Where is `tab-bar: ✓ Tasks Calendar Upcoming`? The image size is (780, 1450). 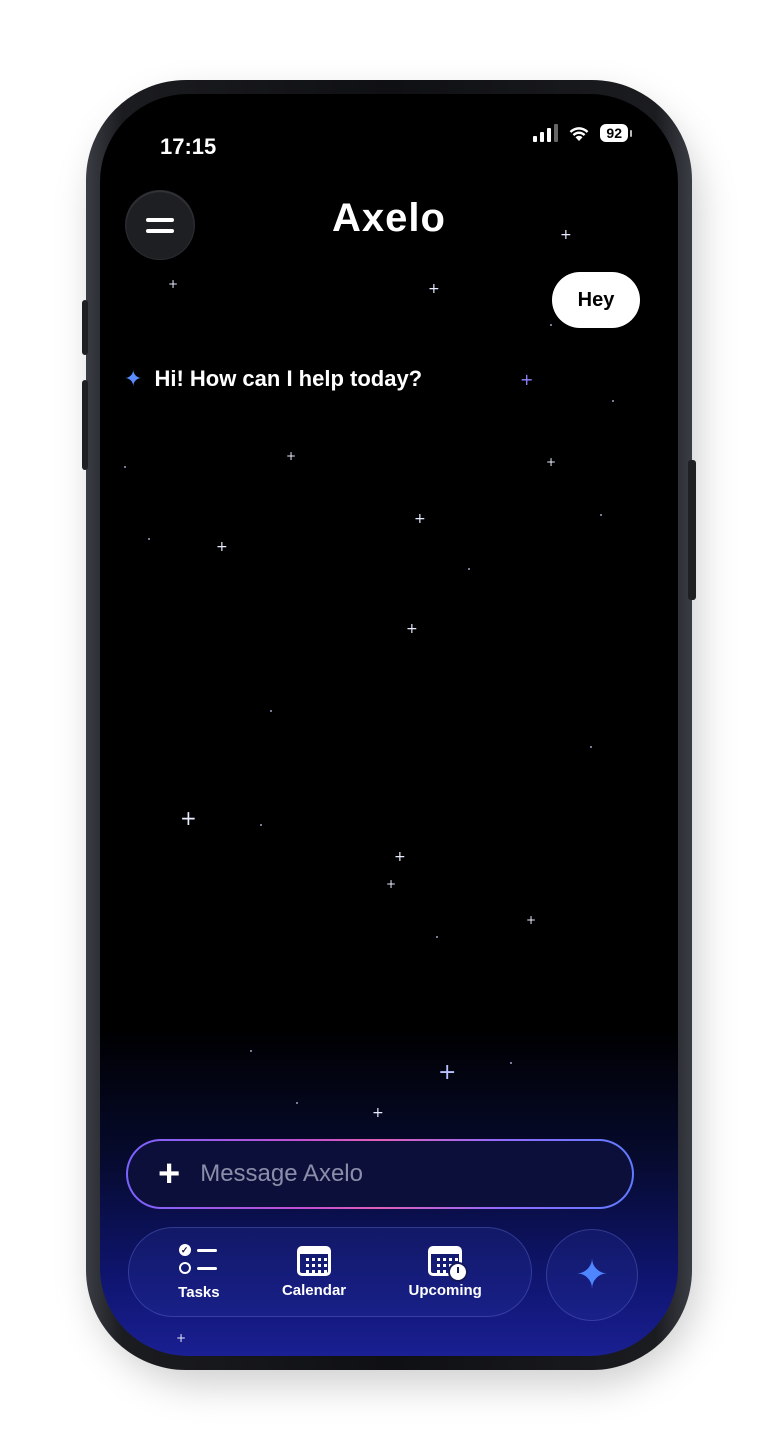
tab-bar: ✓ Tasks Calendar Upcoming is located at coordinates (330, 1272).